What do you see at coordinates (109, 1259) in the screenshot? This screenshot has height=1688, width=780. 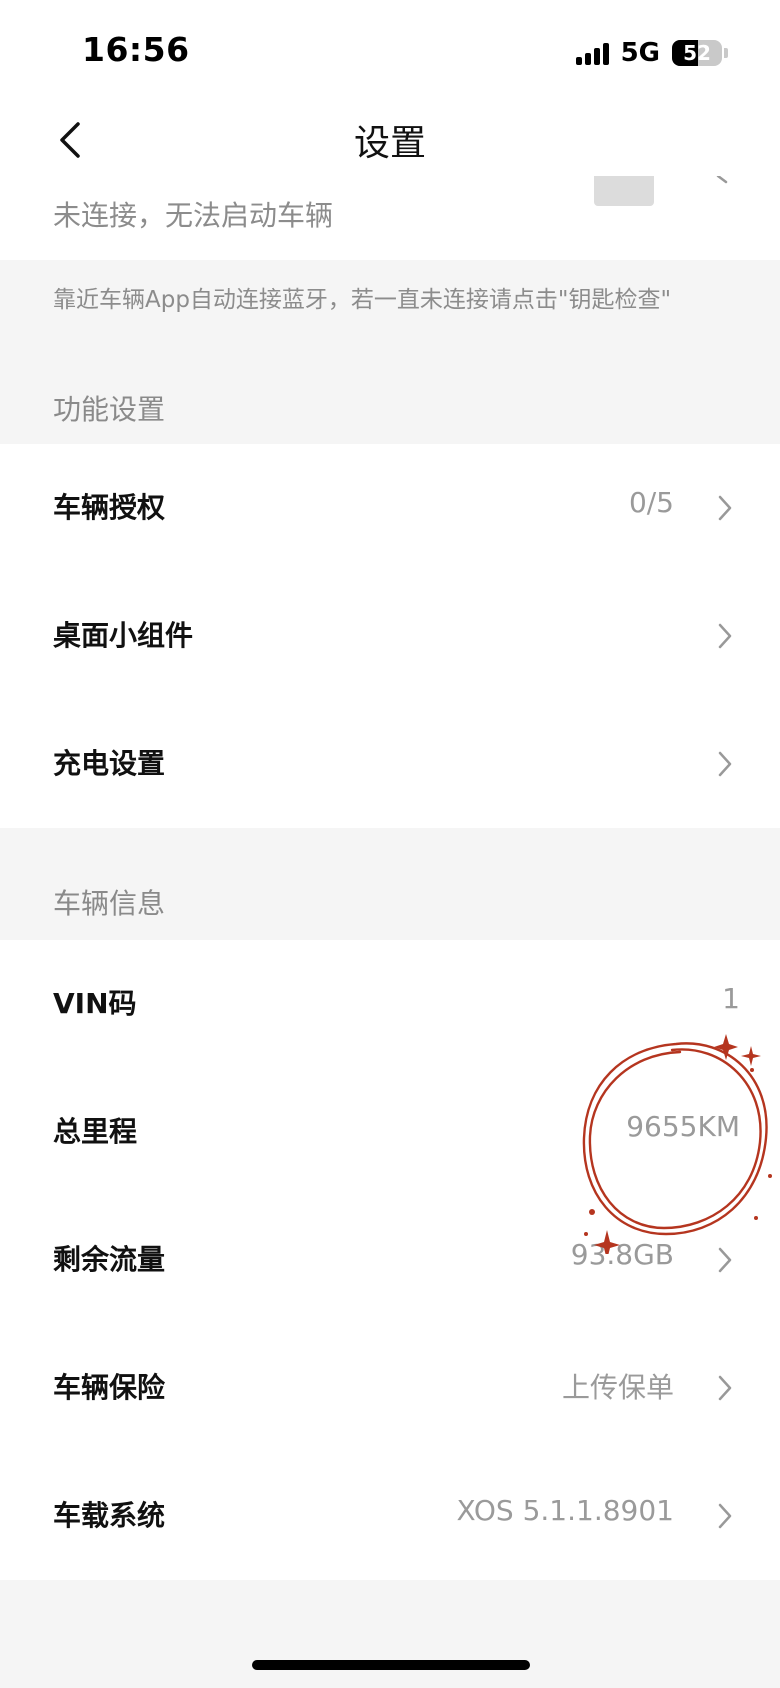 I see `row-label: 剩余流量` at bounding box center [109, 1259].